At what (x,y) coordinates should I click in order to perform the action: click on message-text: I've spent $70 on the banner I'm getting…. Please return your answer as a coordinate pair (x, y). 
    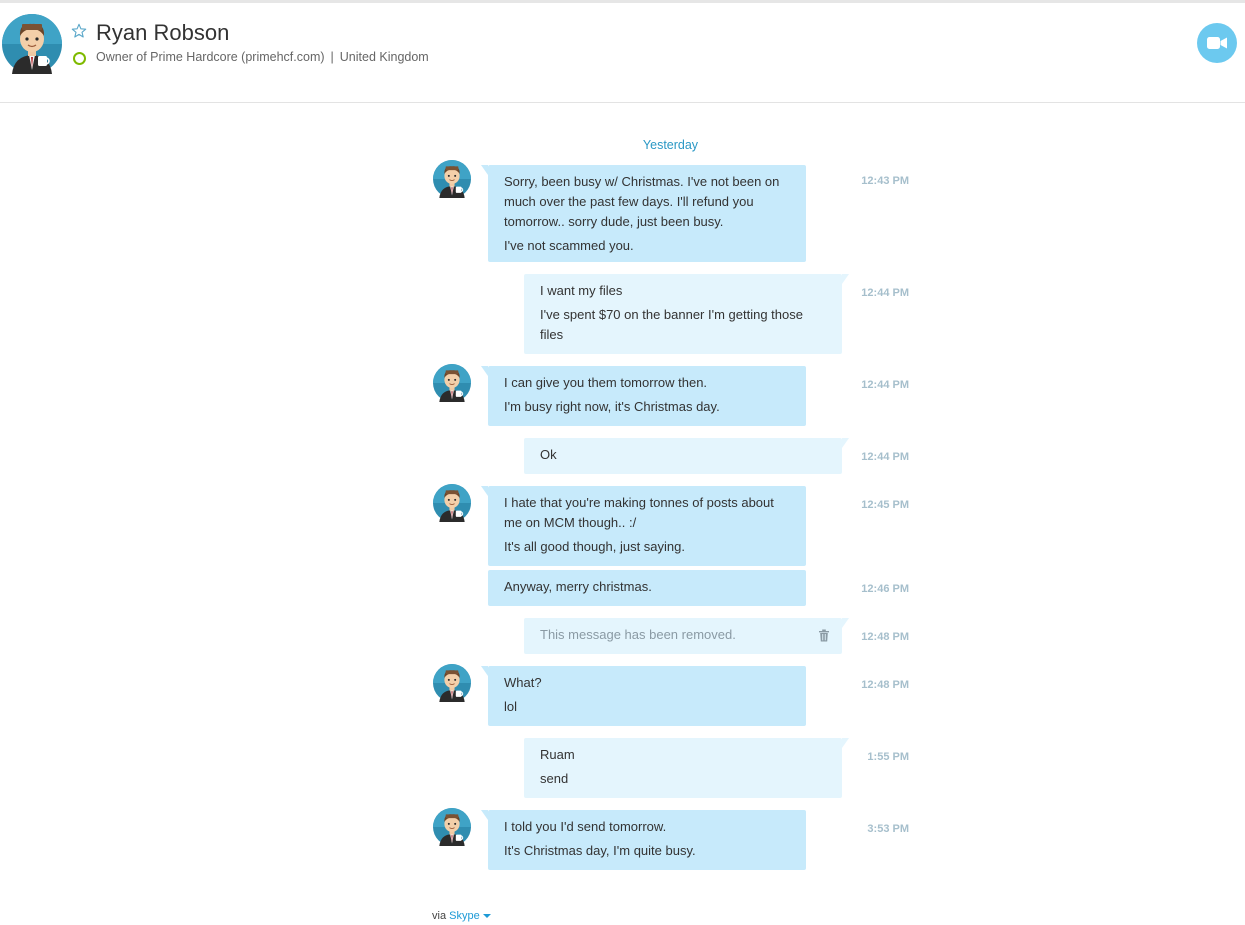
    Looking at the image, I should click on (671, 324).